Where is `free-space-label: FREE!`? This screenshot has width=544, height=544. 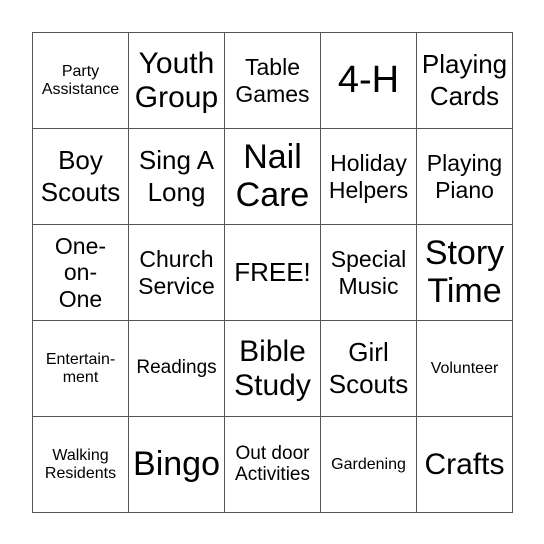 free-space-label: FREE! is located at coordinates (272, 271).